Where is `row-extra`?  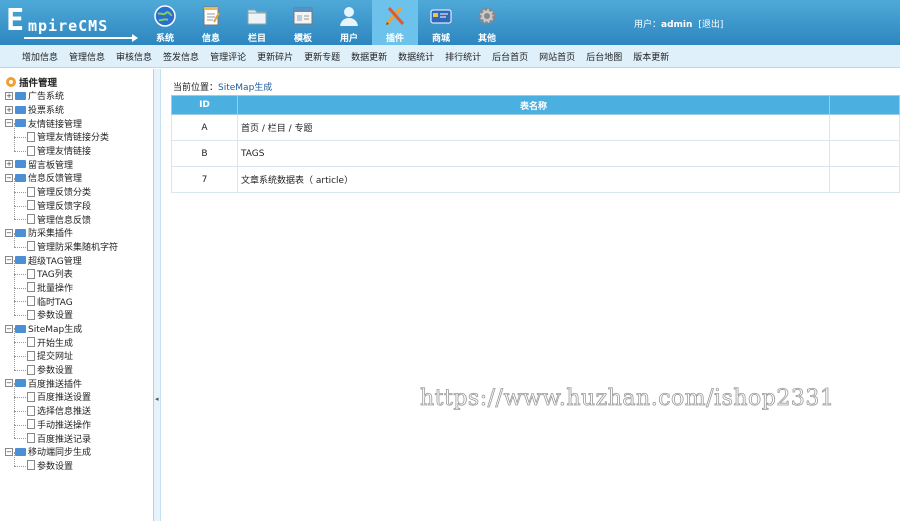 row-extra is located at coordinates (864, 179).